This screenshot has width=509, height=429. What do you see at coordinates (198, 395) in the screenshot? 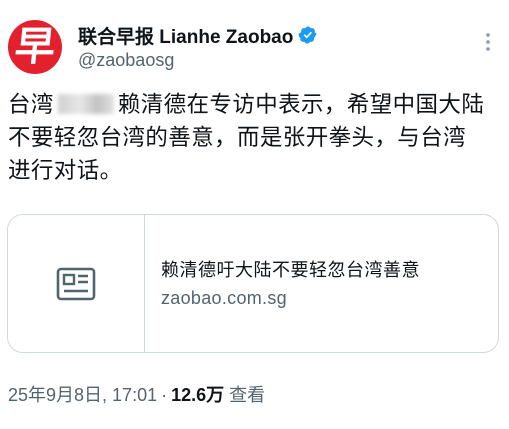
I see `views-count: 12.6万` at bounding box center [198, 395].